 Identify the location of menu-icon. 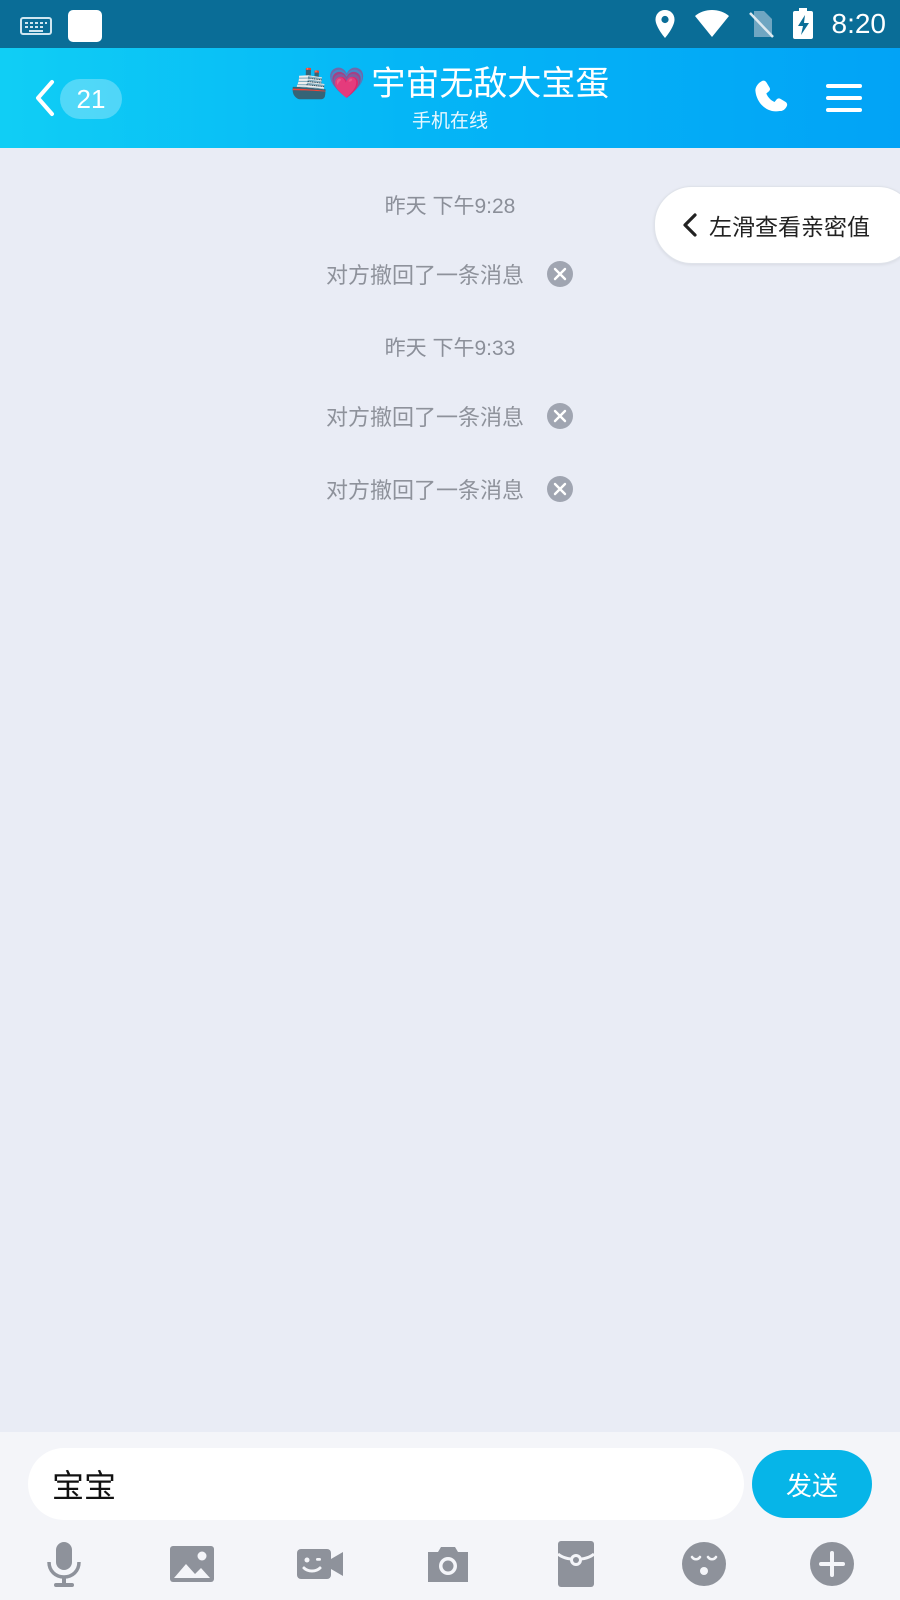
(844, 98).